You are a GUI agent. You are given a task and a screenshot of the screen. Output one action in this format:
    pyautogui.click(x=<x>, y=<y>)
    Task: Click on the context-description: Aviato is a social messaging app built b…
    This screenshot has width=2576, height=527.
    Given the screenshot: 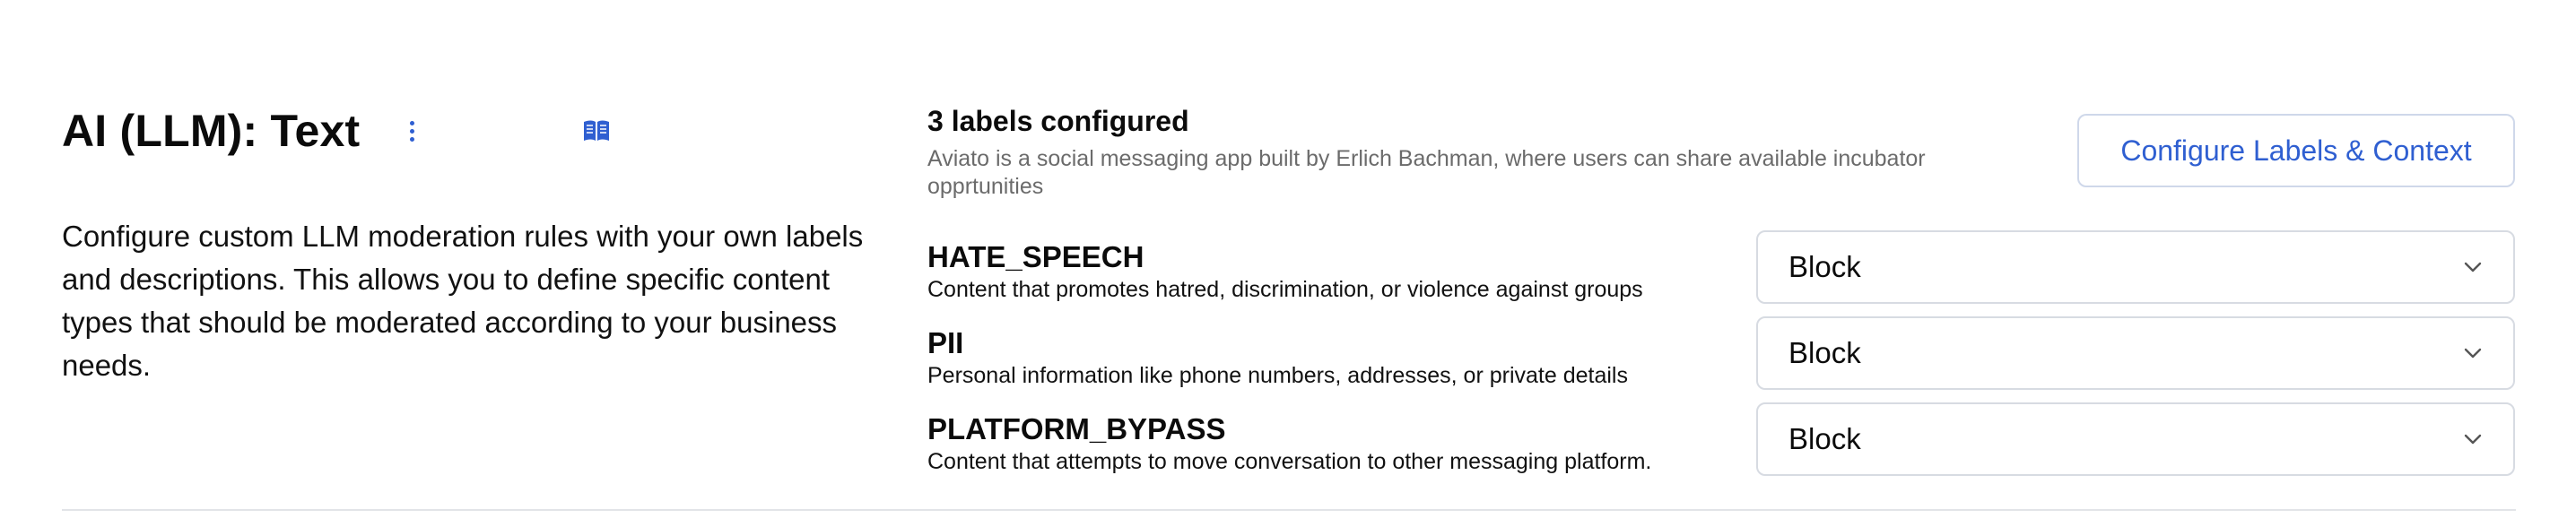 What is the action you would take?
    pyautogui.click(x=1426, y=172)
    